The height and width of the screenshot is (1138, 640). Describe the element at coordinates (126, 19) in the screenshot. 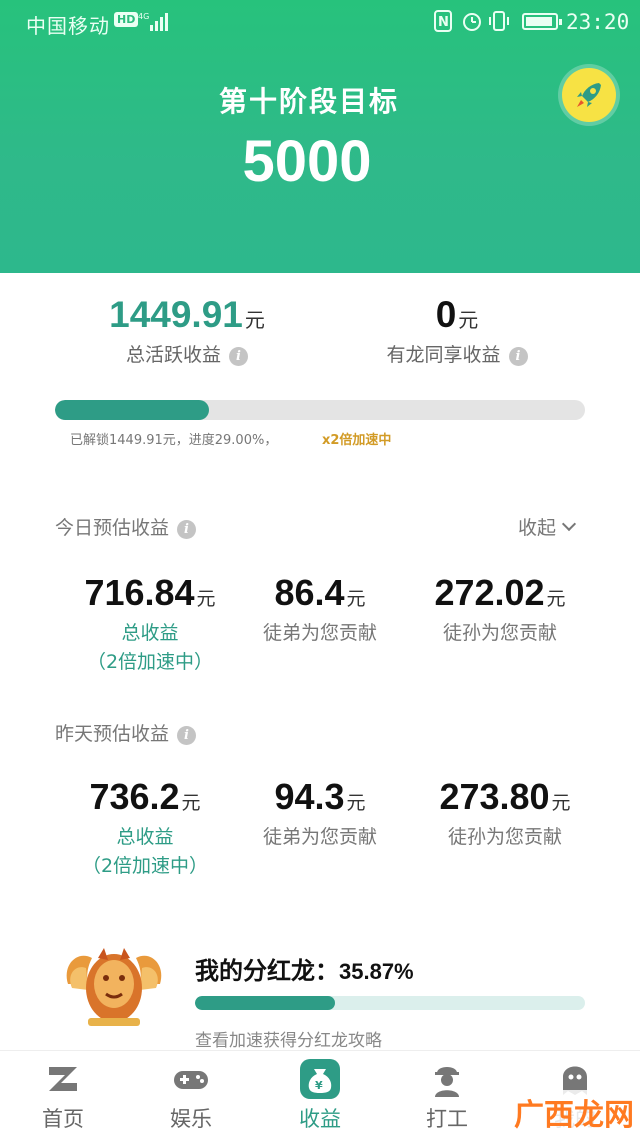

I see `hd-badge: HD` at that location.